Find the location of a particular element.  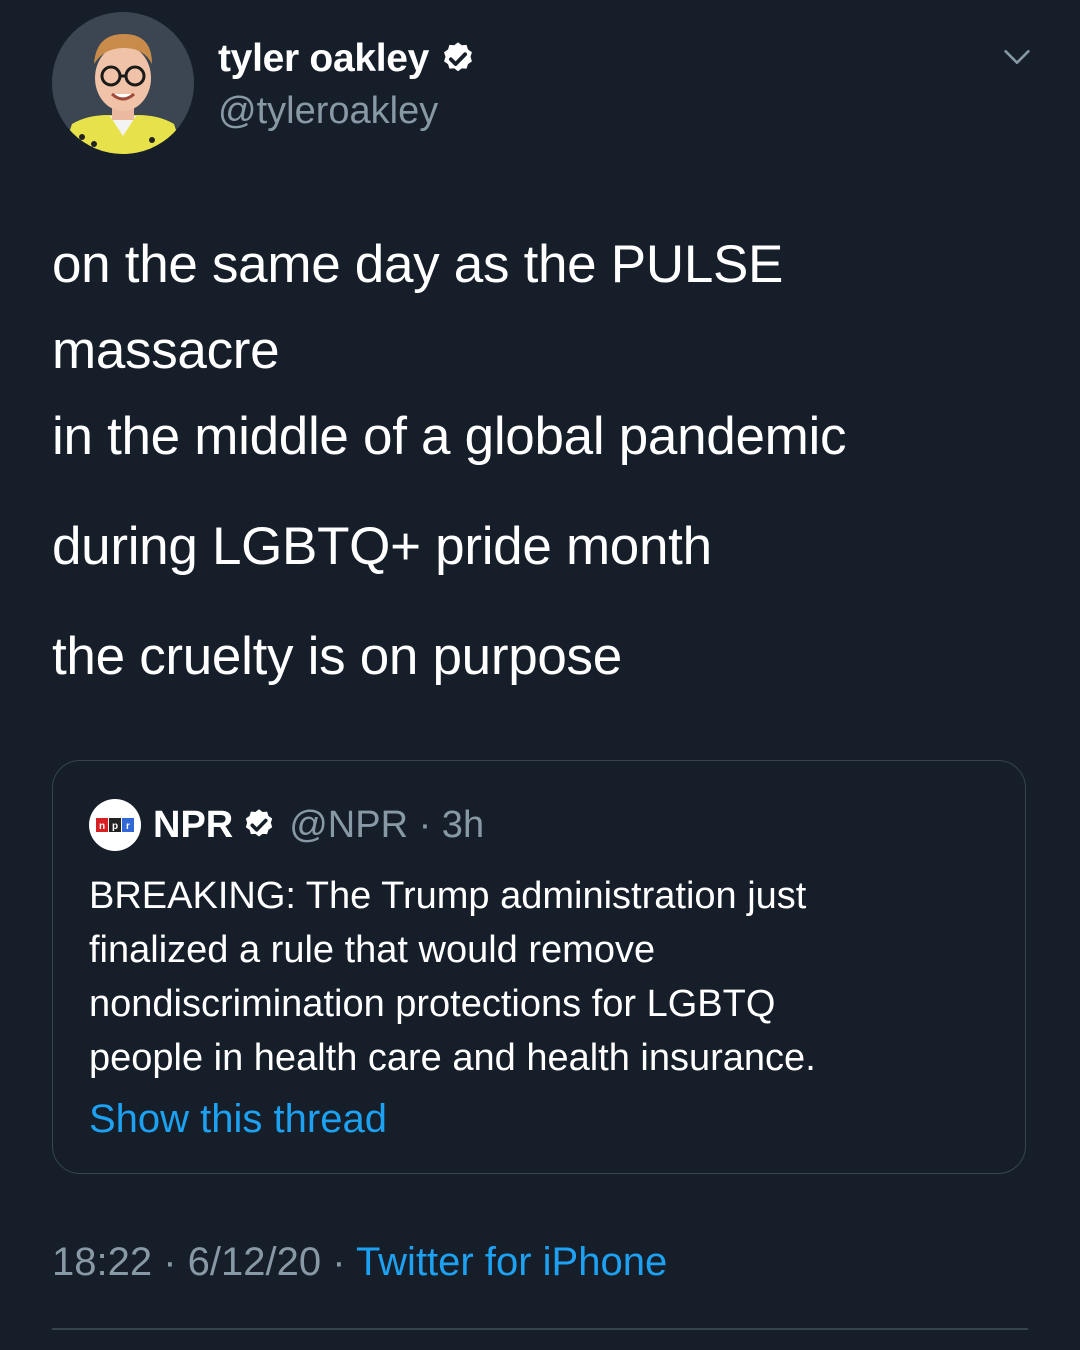

tweet-line: during LGBTQ+ pride month is located at coordinates (382, 546).